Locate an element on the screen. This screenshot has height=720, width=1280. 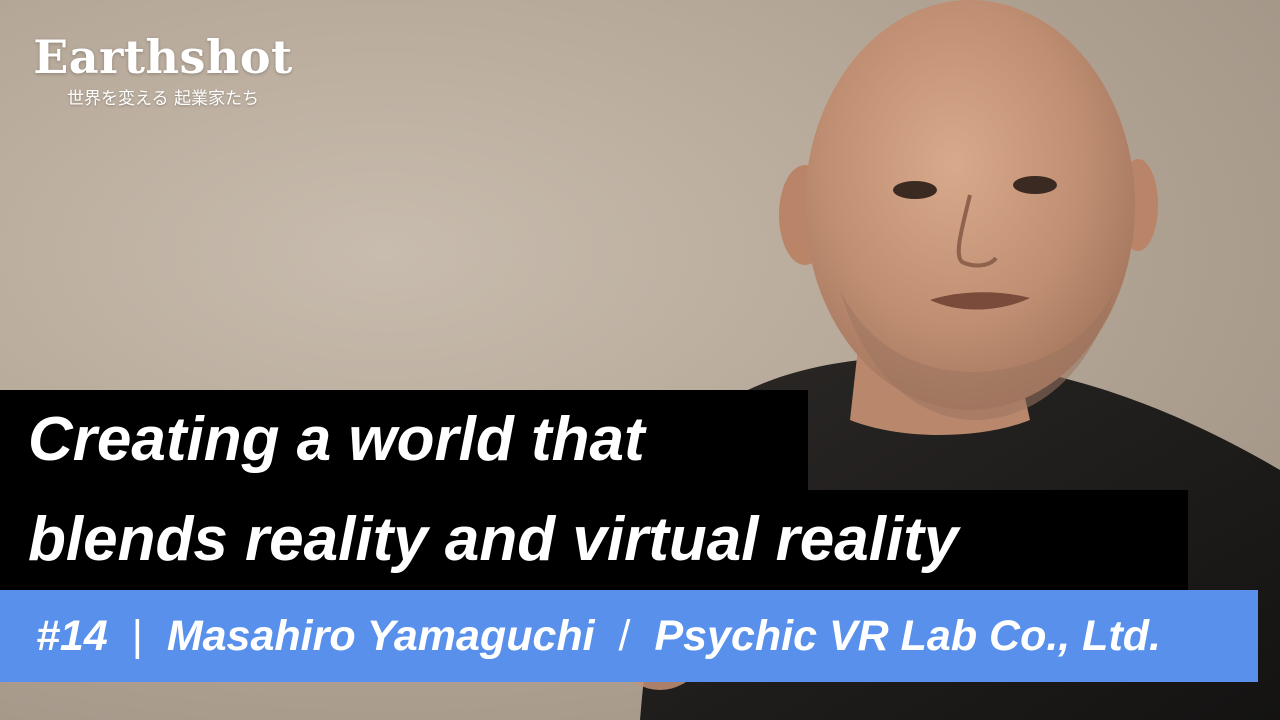
brand-logo: Earthshot 世界を変える 起業家たち is located at coordinates (163, 70).